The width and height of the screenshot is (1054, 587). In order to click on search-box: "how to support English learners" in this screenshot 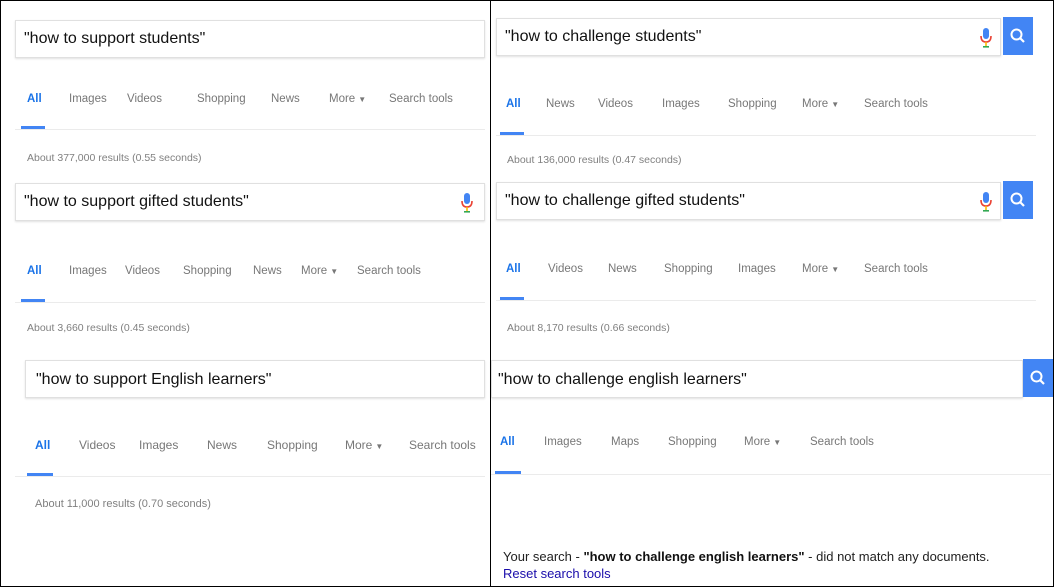, I will do `click(255, 379)`.